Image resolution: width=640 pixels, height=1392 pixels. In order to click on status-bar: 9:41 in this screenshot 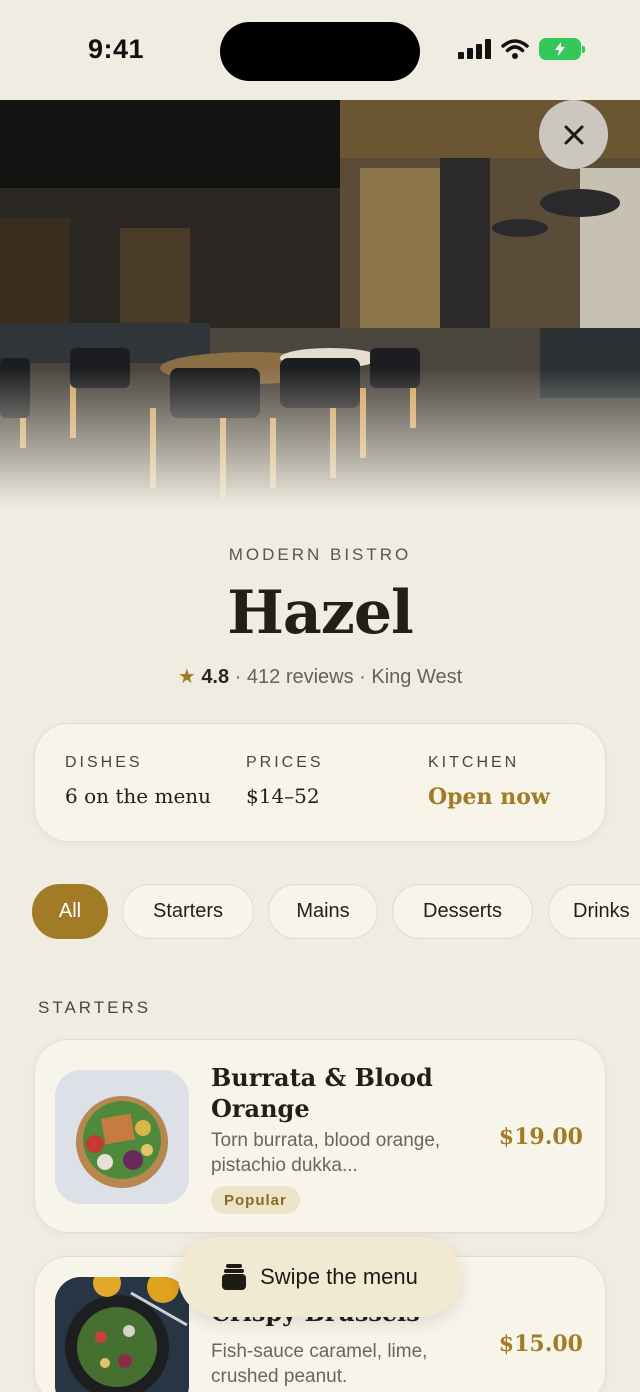, I will do `click(320, 50)`.